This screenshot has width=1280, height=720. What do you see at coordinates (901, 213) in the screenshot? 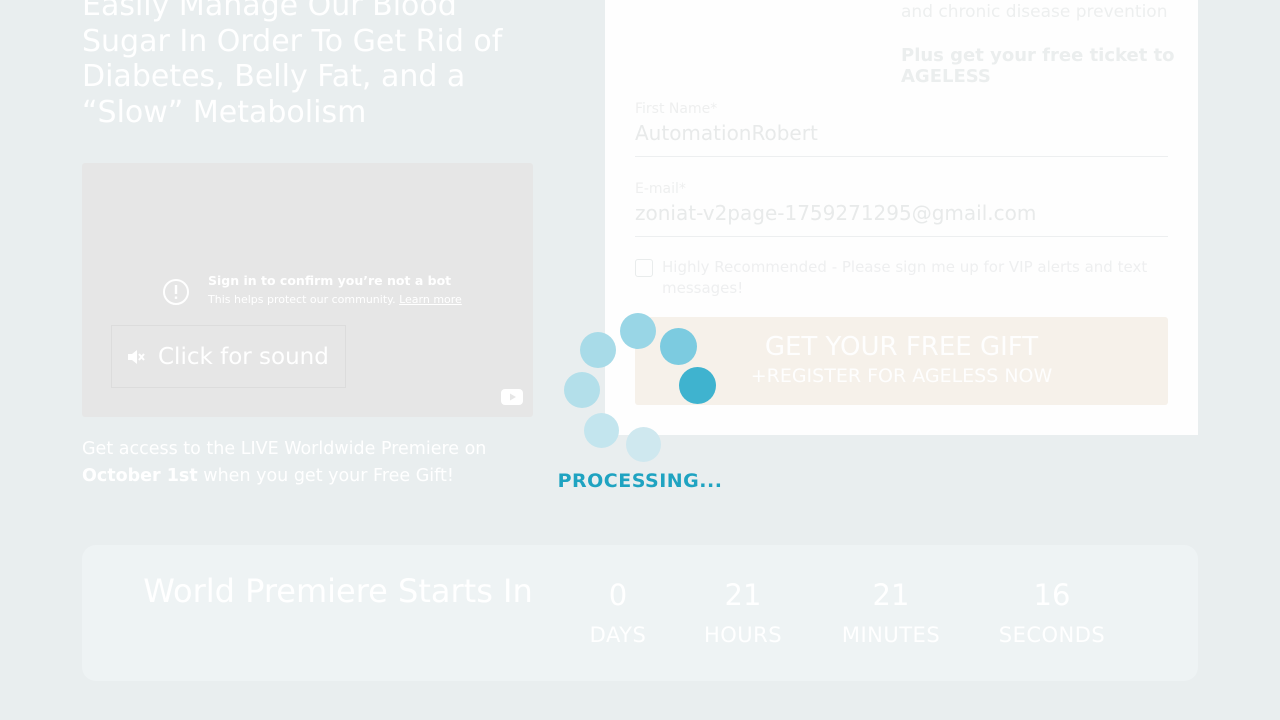
I see `email-input` at bounding box center [901, 213].